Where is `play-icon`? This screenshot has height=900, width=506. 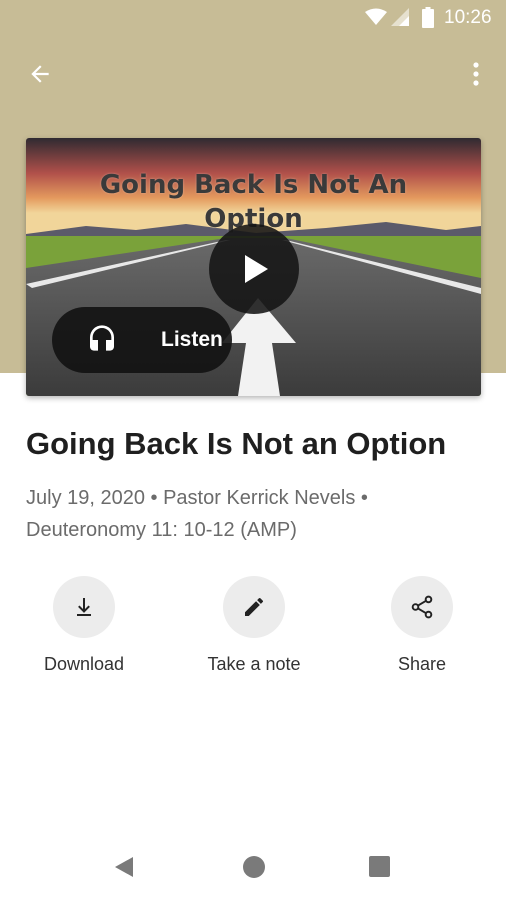 play-icon is located at coordinates (256, 269).